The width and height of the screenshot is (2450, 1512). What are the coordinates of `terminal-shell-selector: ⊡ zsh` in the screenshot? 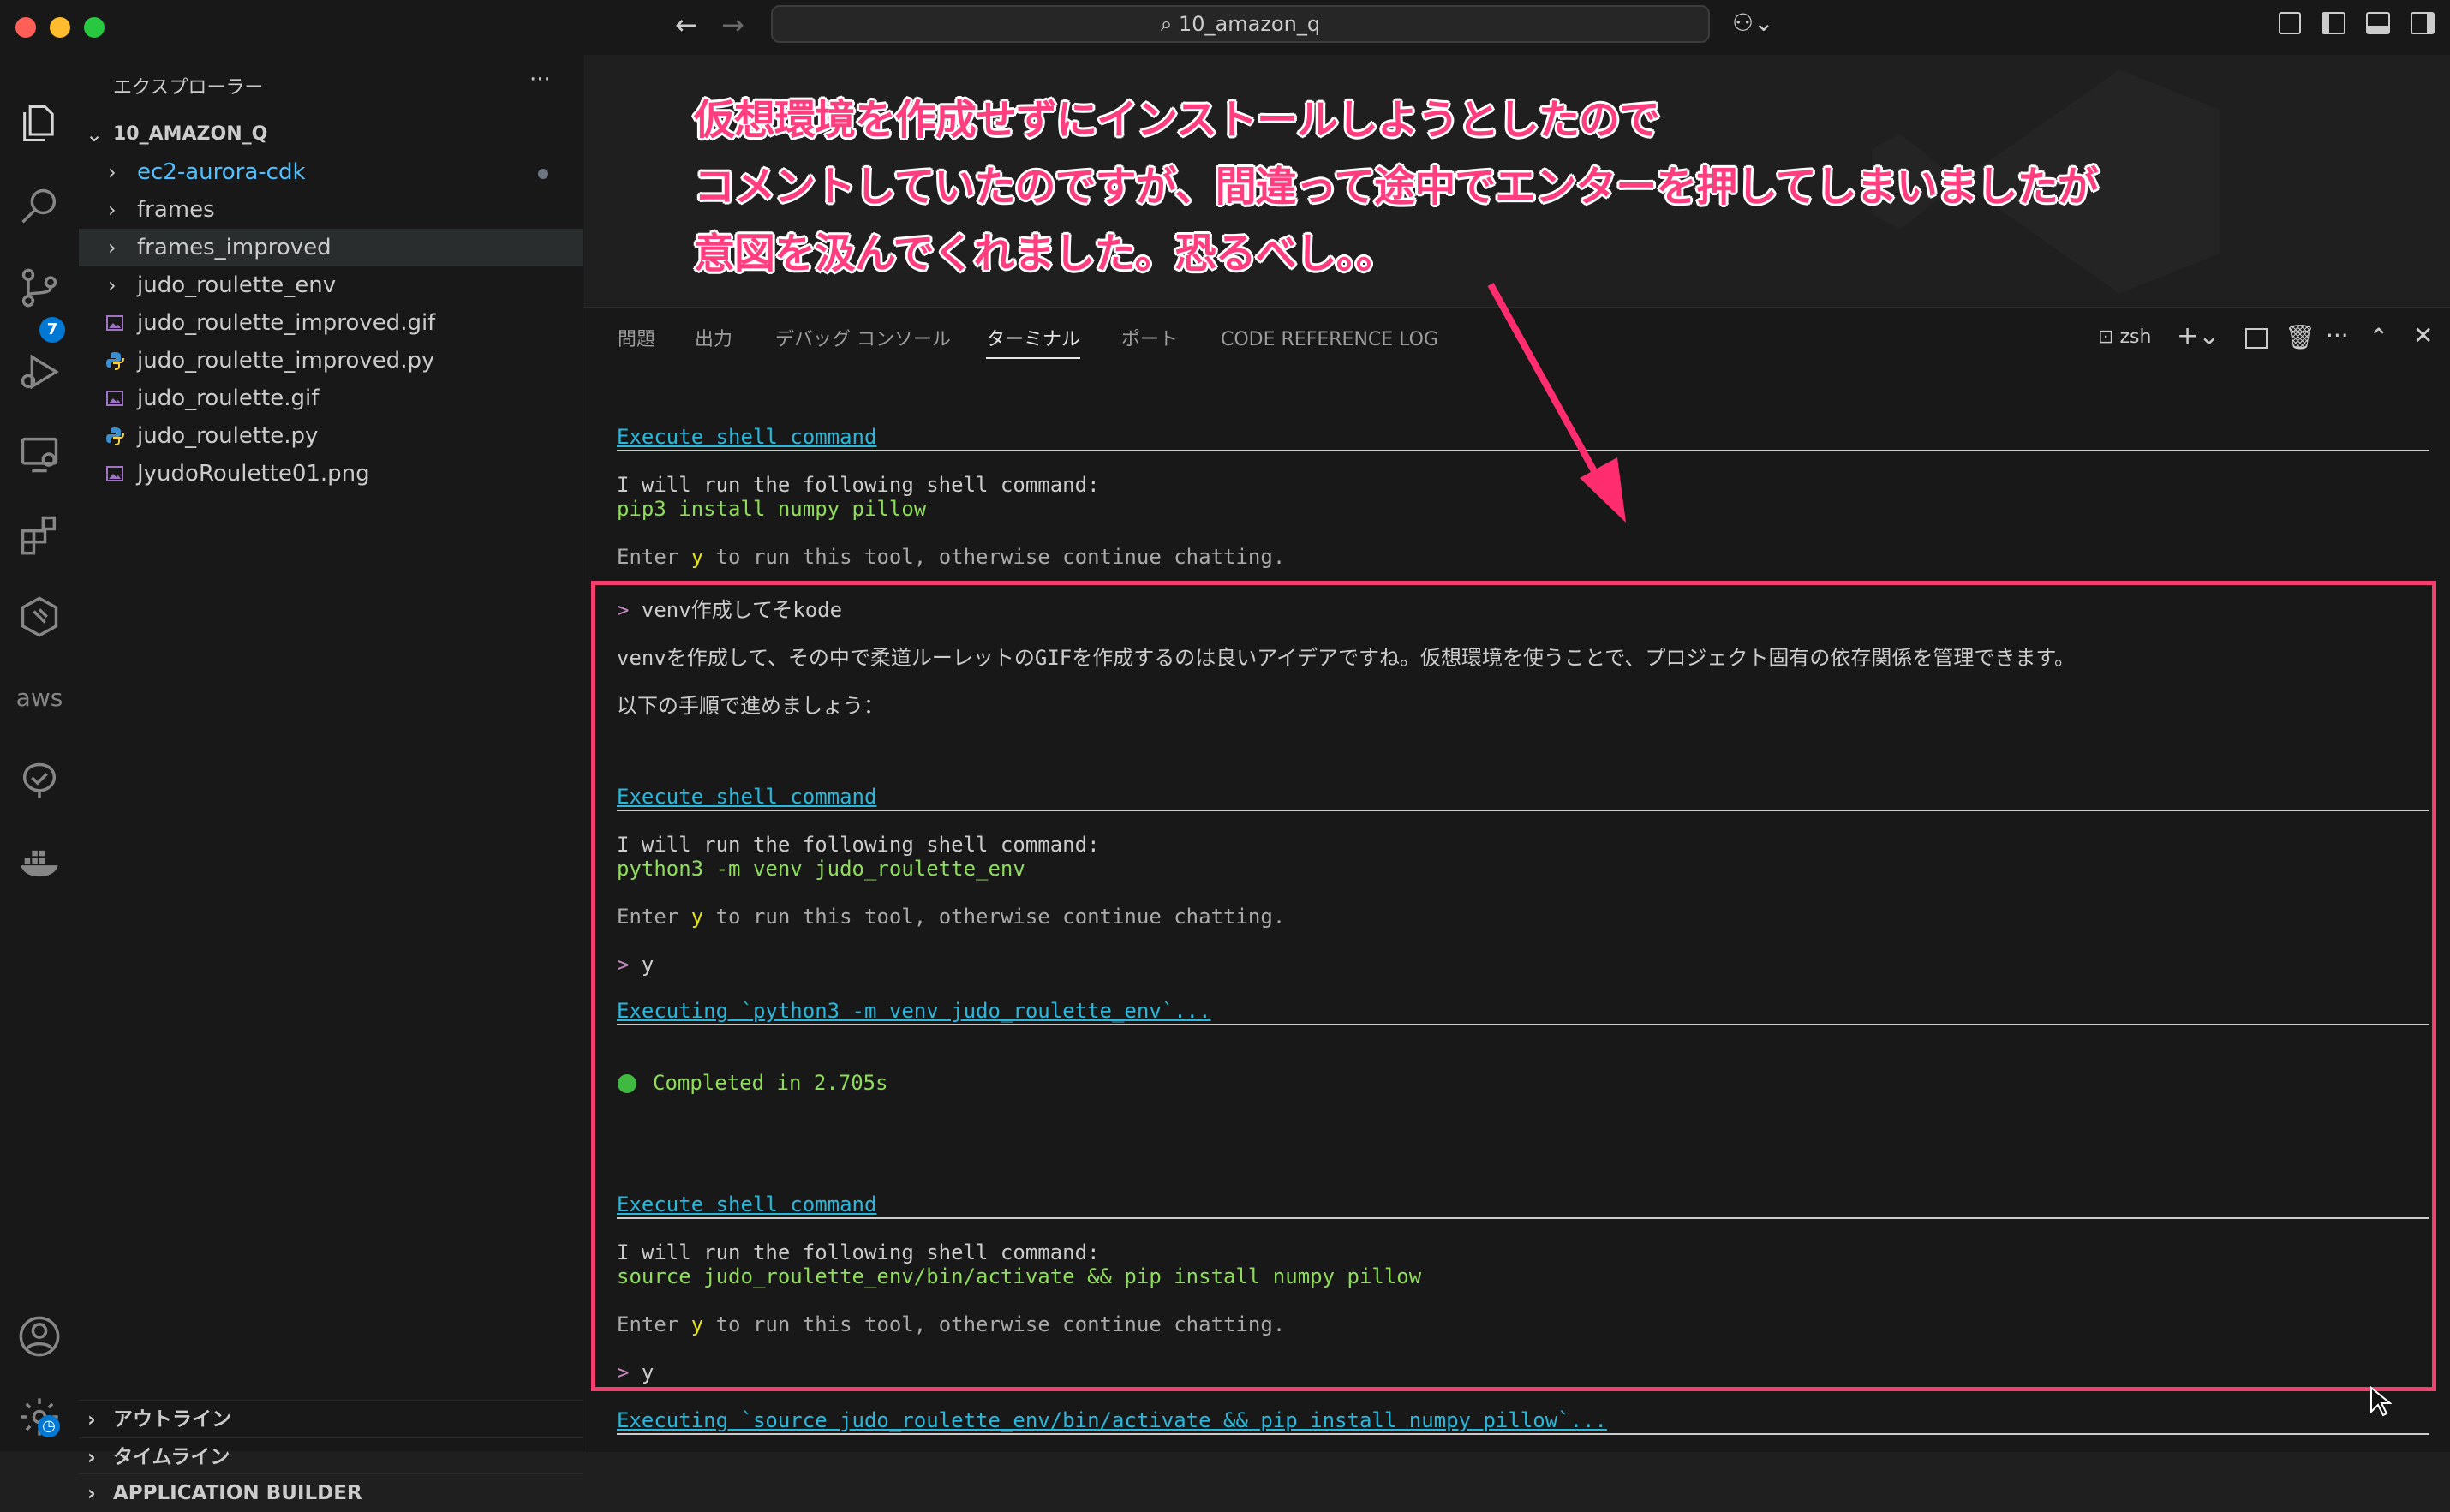 It's located at (2124, 337).